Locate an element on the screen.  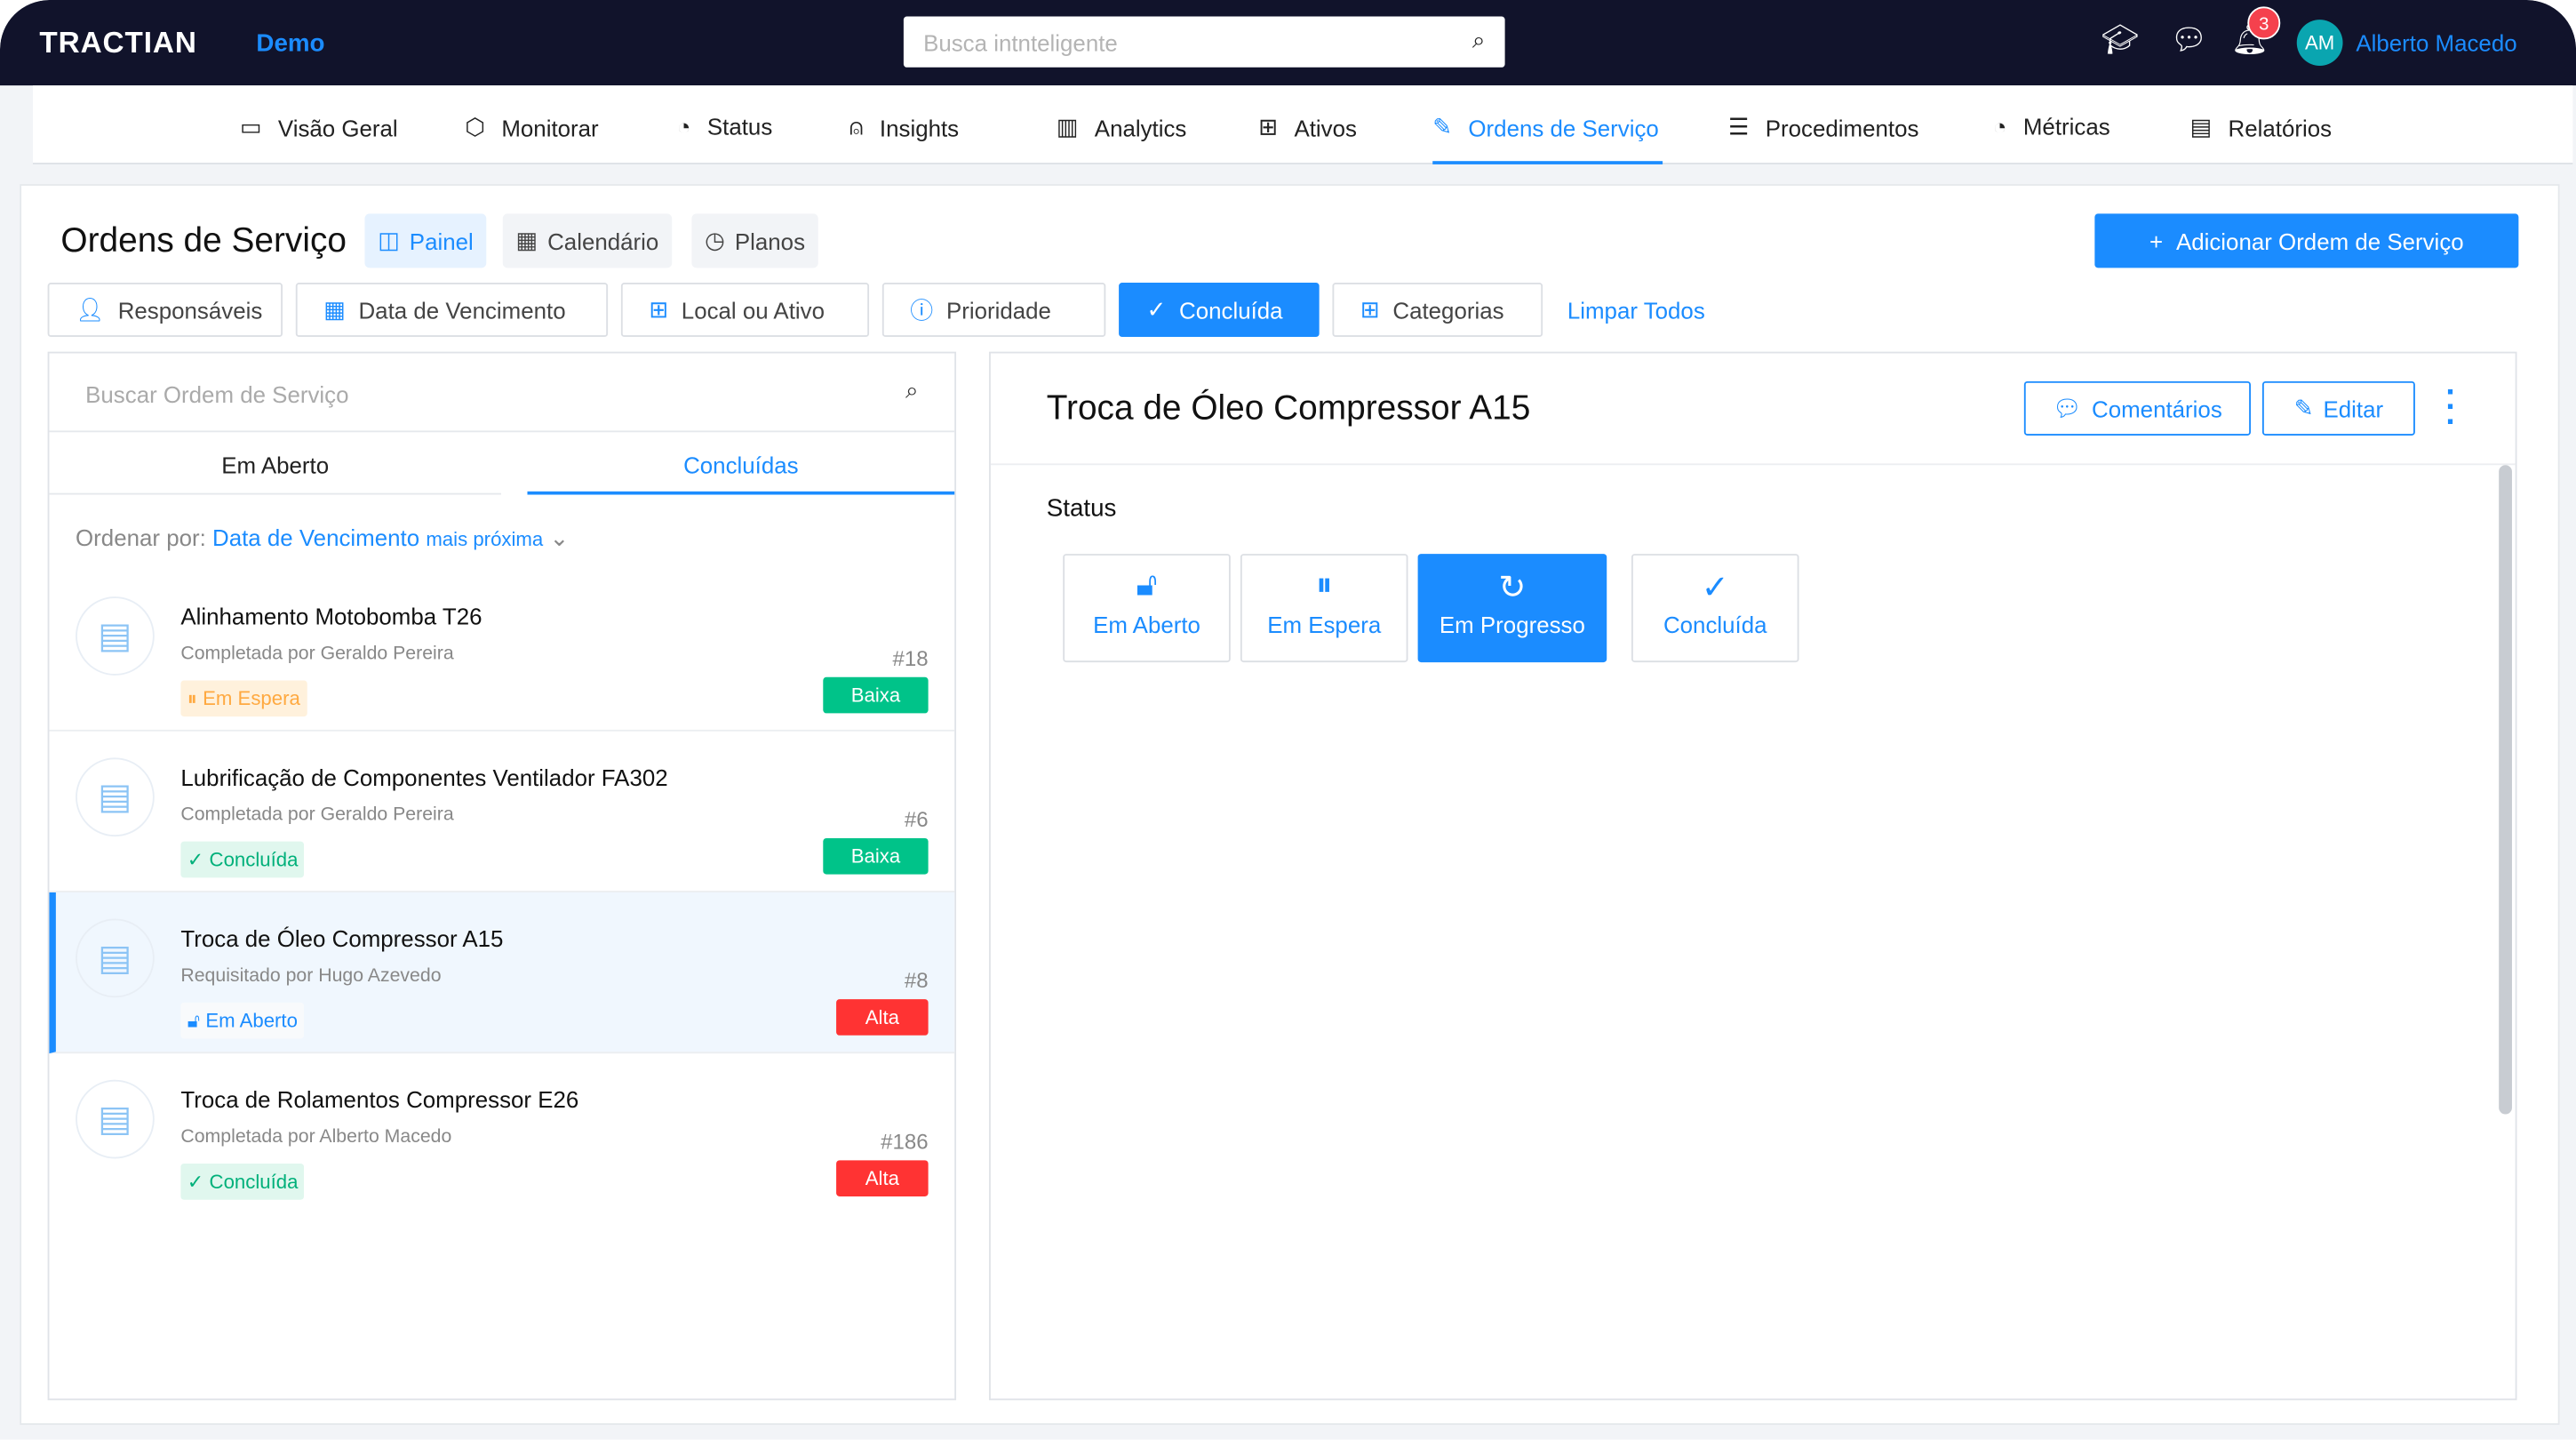
filter-local-ativo: ⊞ Local ou Ativo is located at coordinates (745, 310).